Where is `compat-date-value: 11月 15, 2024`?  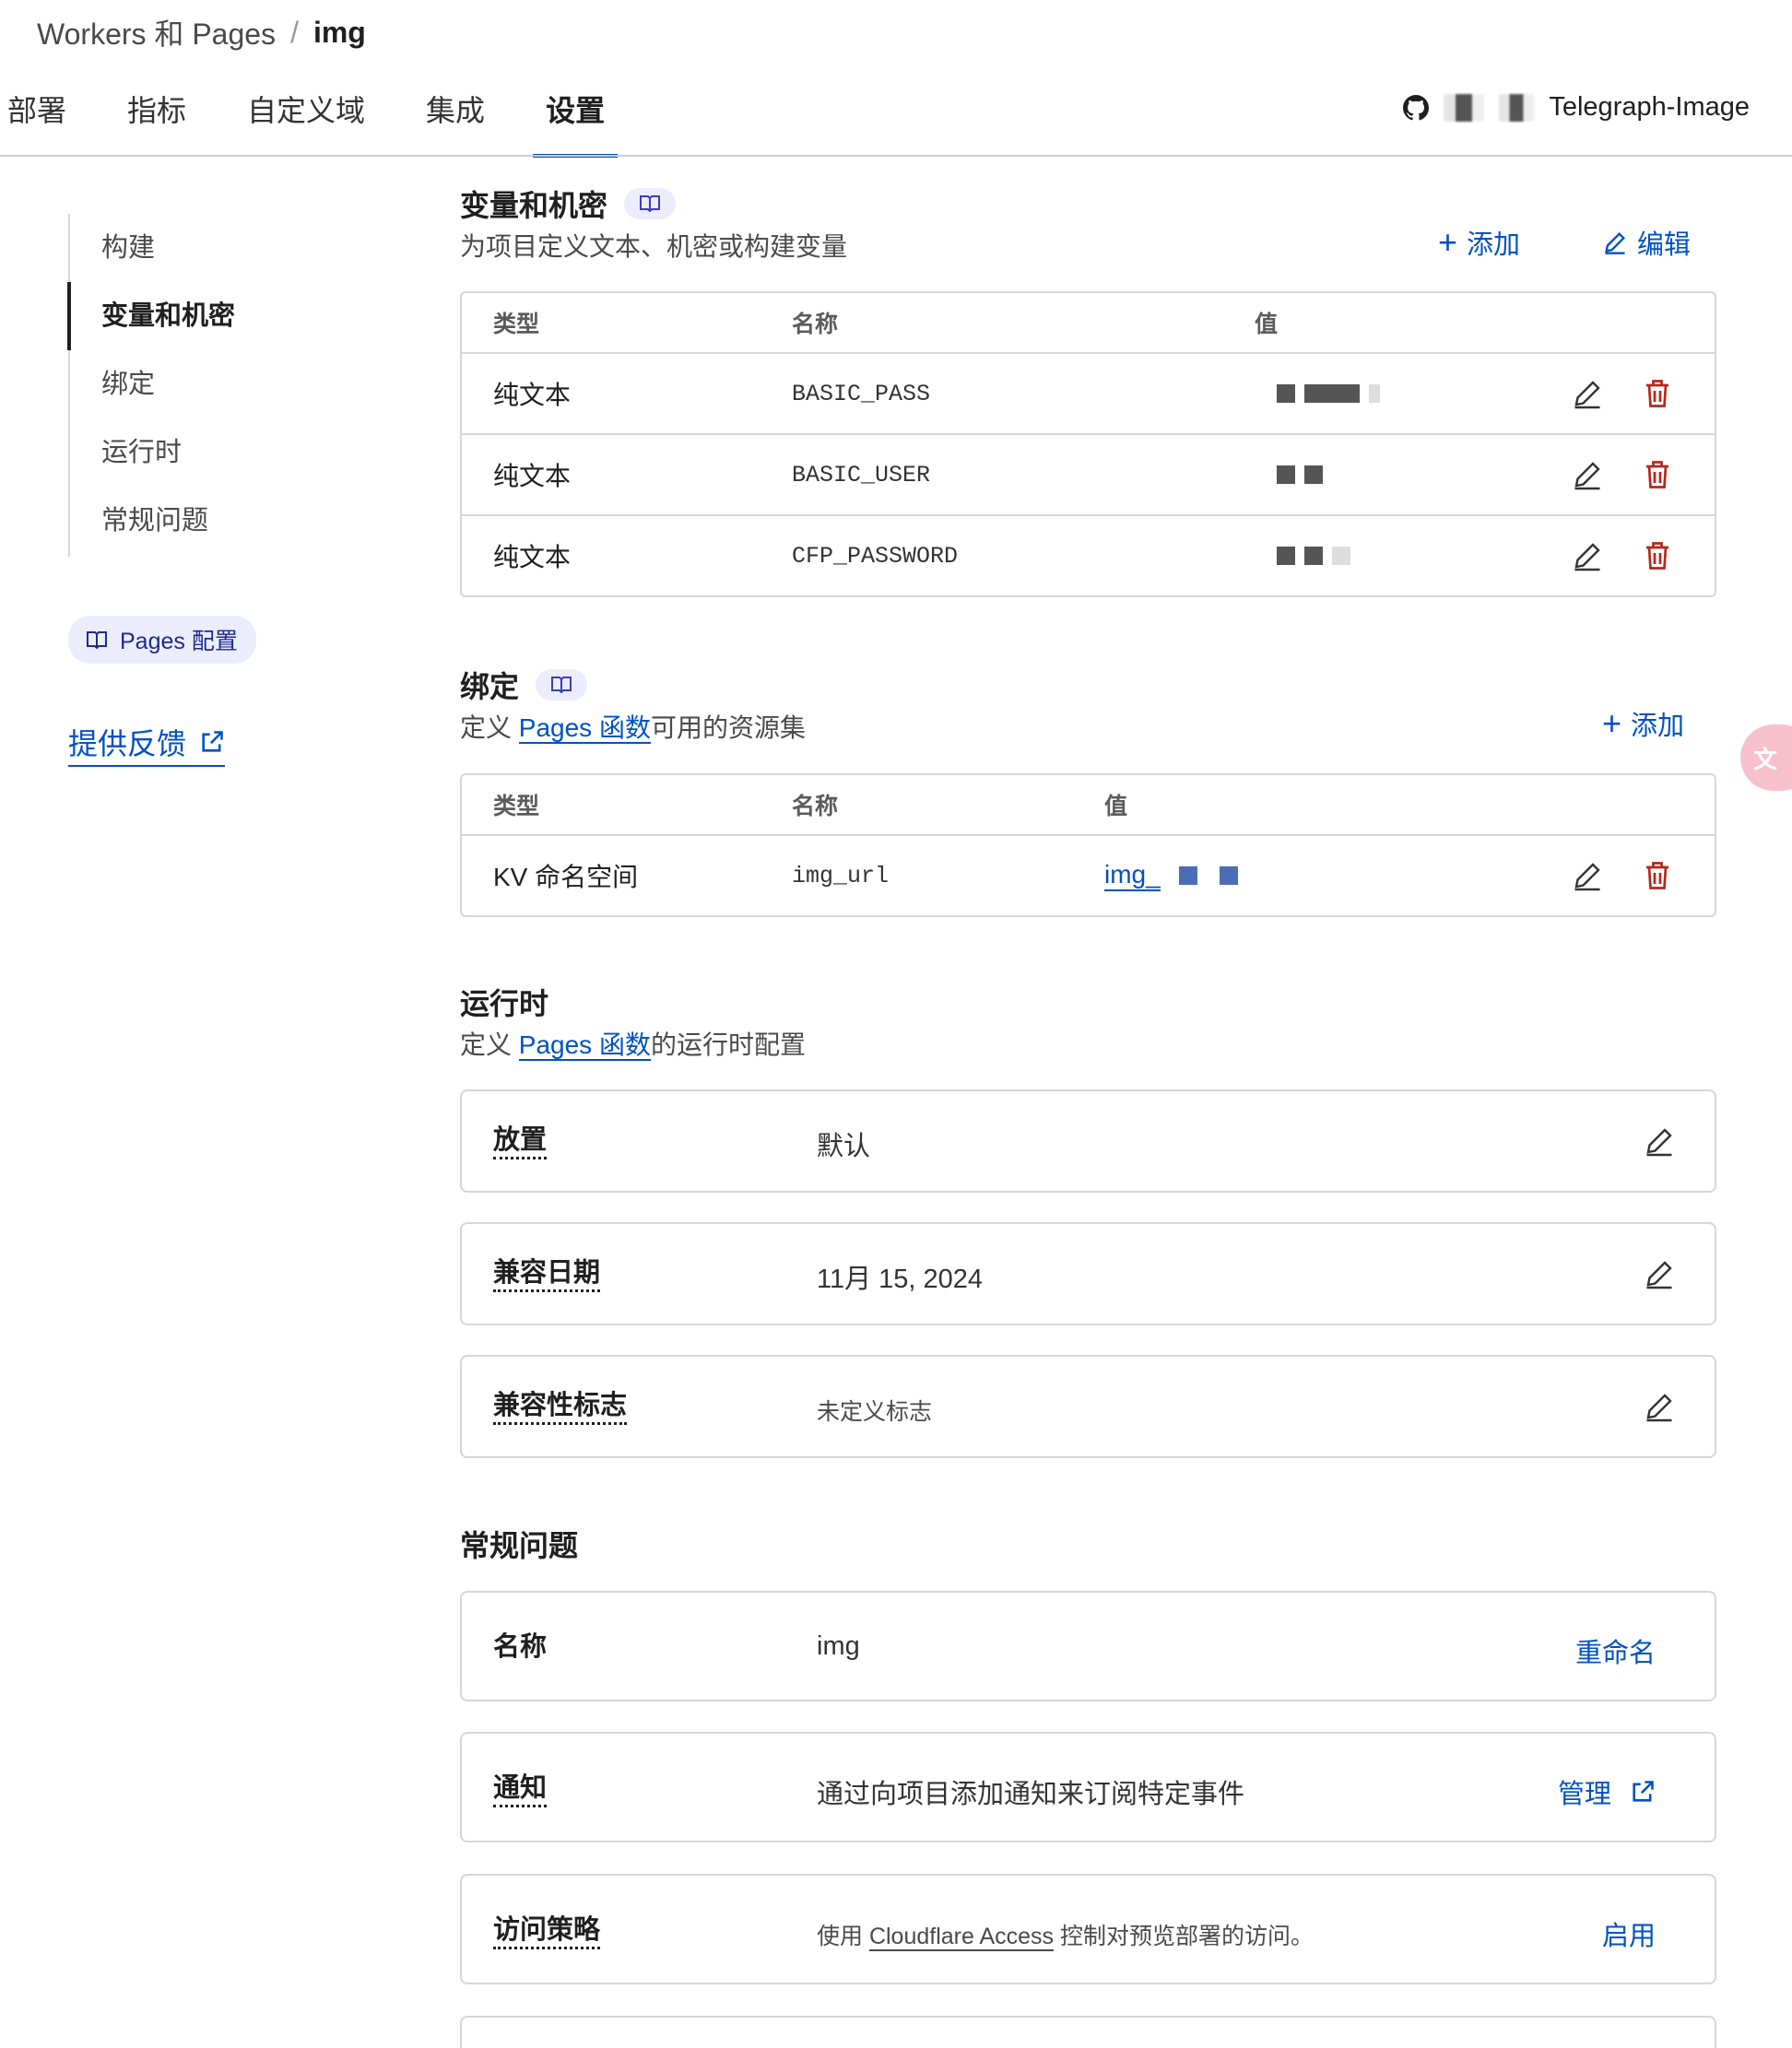 compat-date-value: 11月 15, 2024 is located at coordinates (900, 1279).